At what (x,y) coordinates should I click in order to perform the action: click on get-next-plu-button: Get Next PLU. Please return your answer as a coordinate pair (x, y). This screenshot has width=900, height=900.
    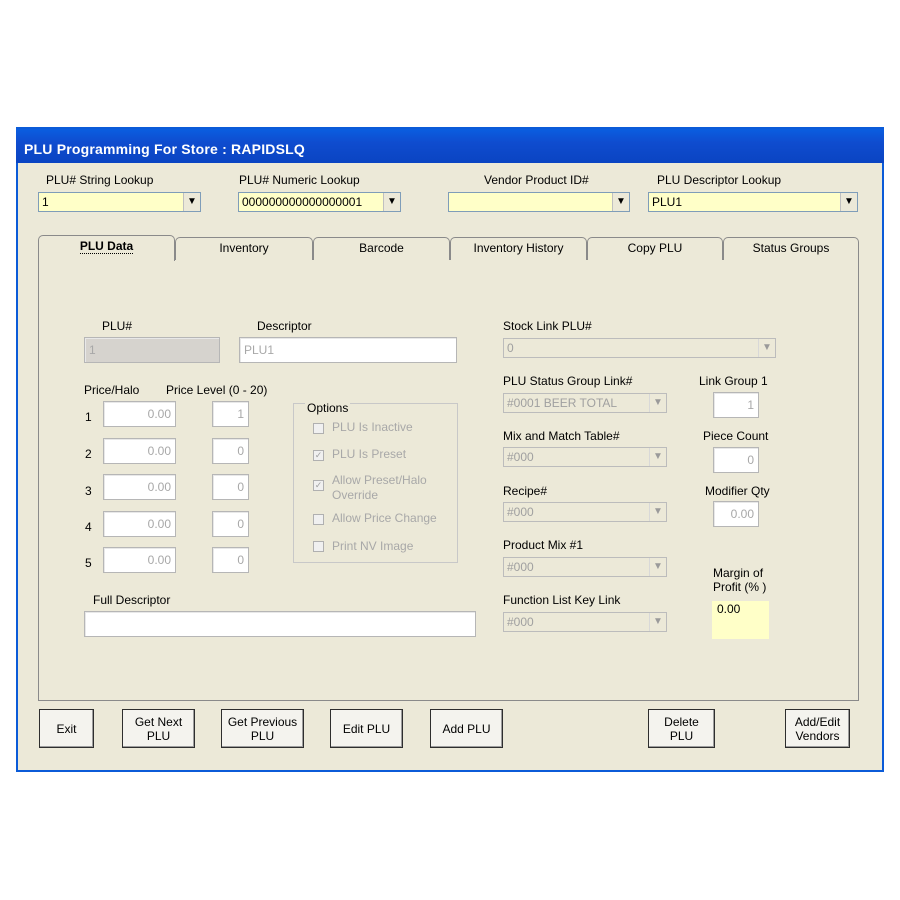
    Looking at the image, I should click on (158, 728).